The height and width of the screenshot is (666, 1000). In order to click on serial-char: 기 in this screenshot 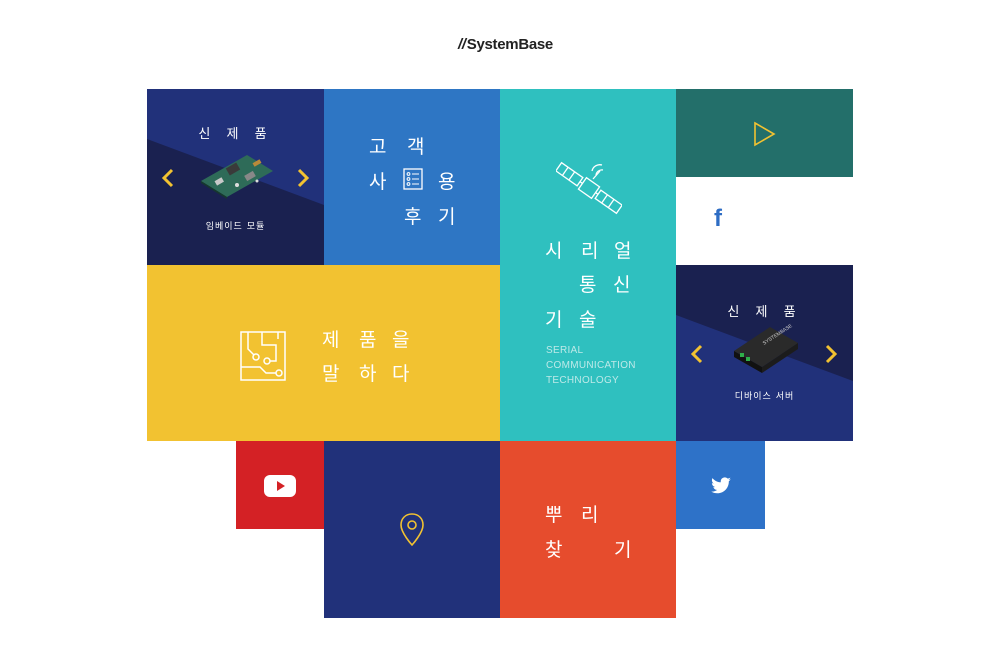, I will do `click(554, 320)`.